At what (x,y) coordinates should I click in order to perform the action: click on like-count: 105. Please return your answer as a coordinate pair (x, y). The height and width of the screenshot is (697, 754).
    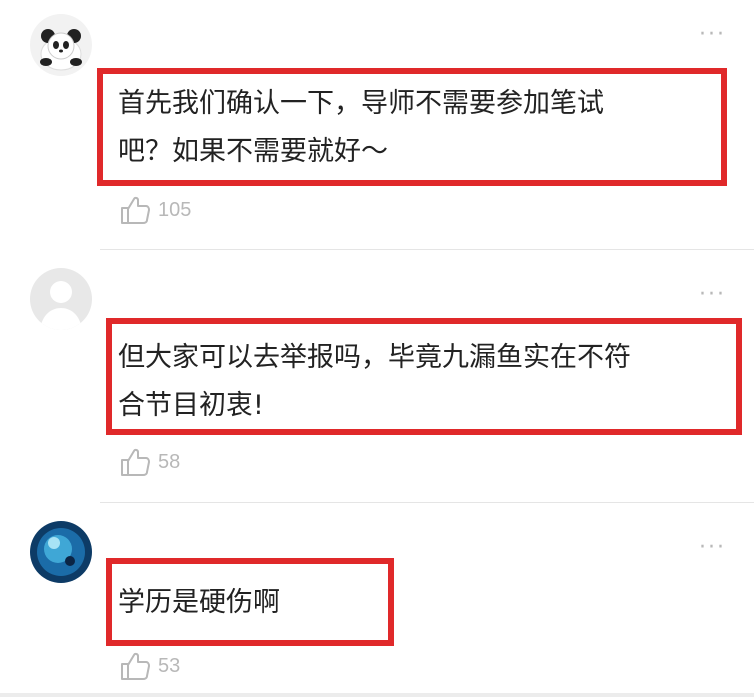
    Looking at the image, I should click on (175, 209).